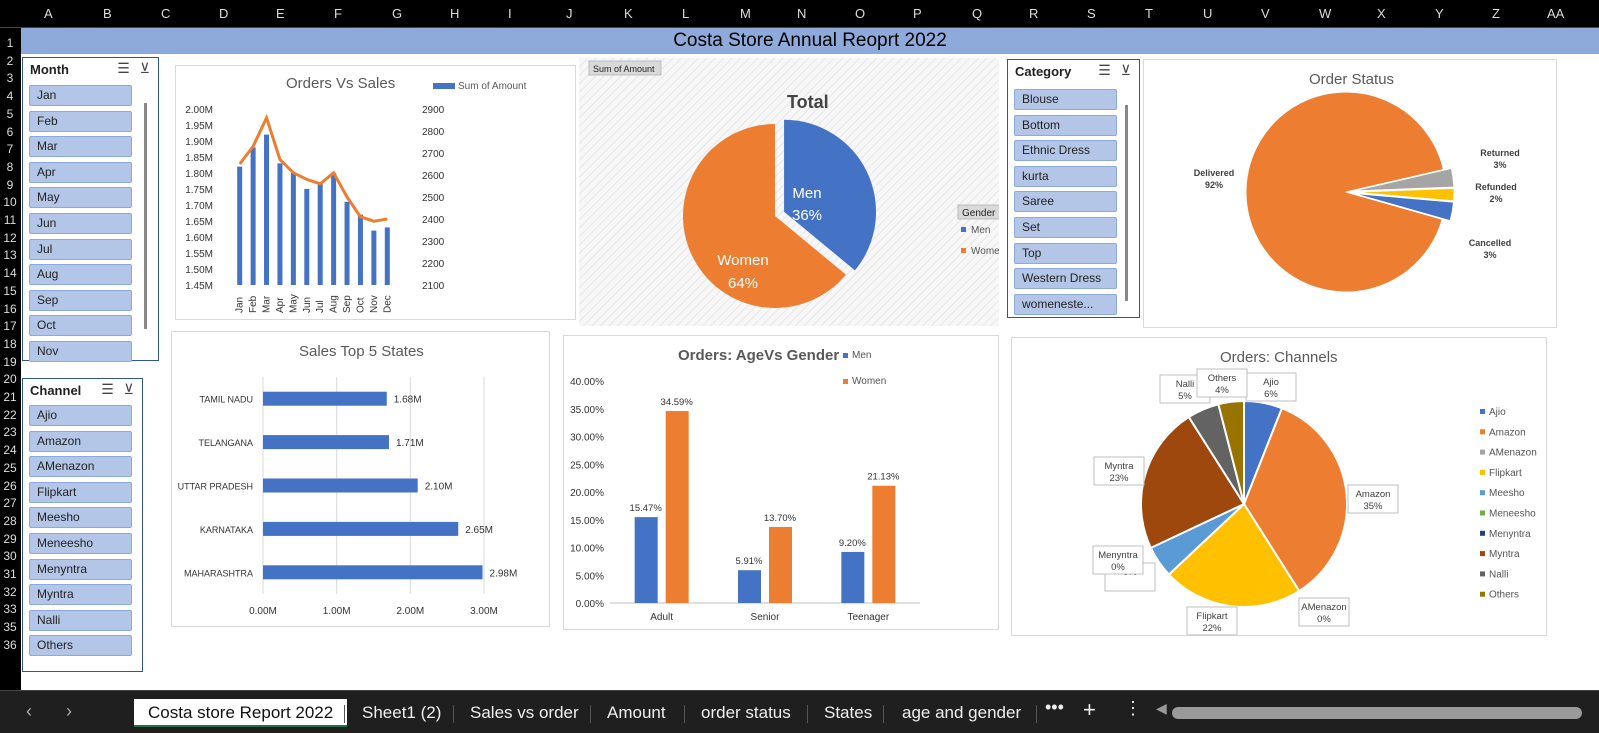  I want to click on month-slicer-item-apr: Apr, so click(80, 172).